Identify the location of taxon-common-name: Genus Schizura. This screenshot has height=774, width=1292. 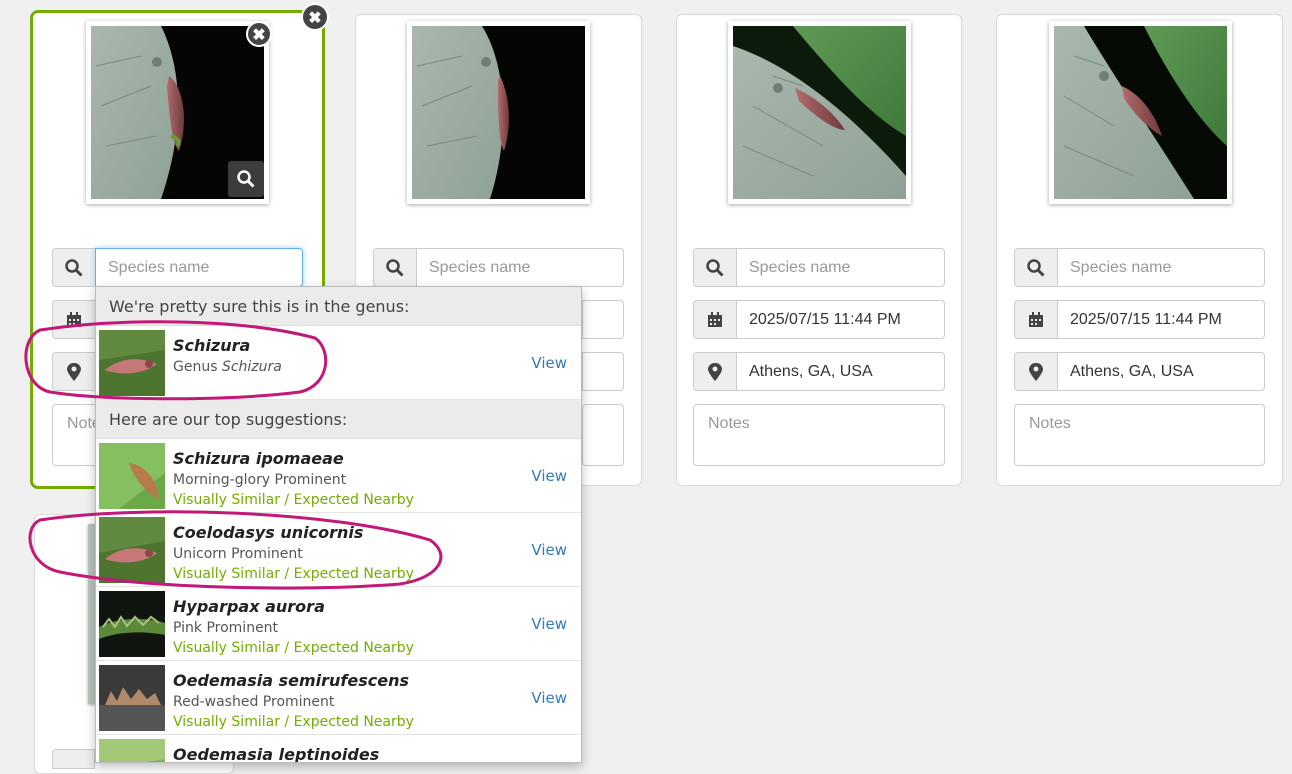
(227, 367).